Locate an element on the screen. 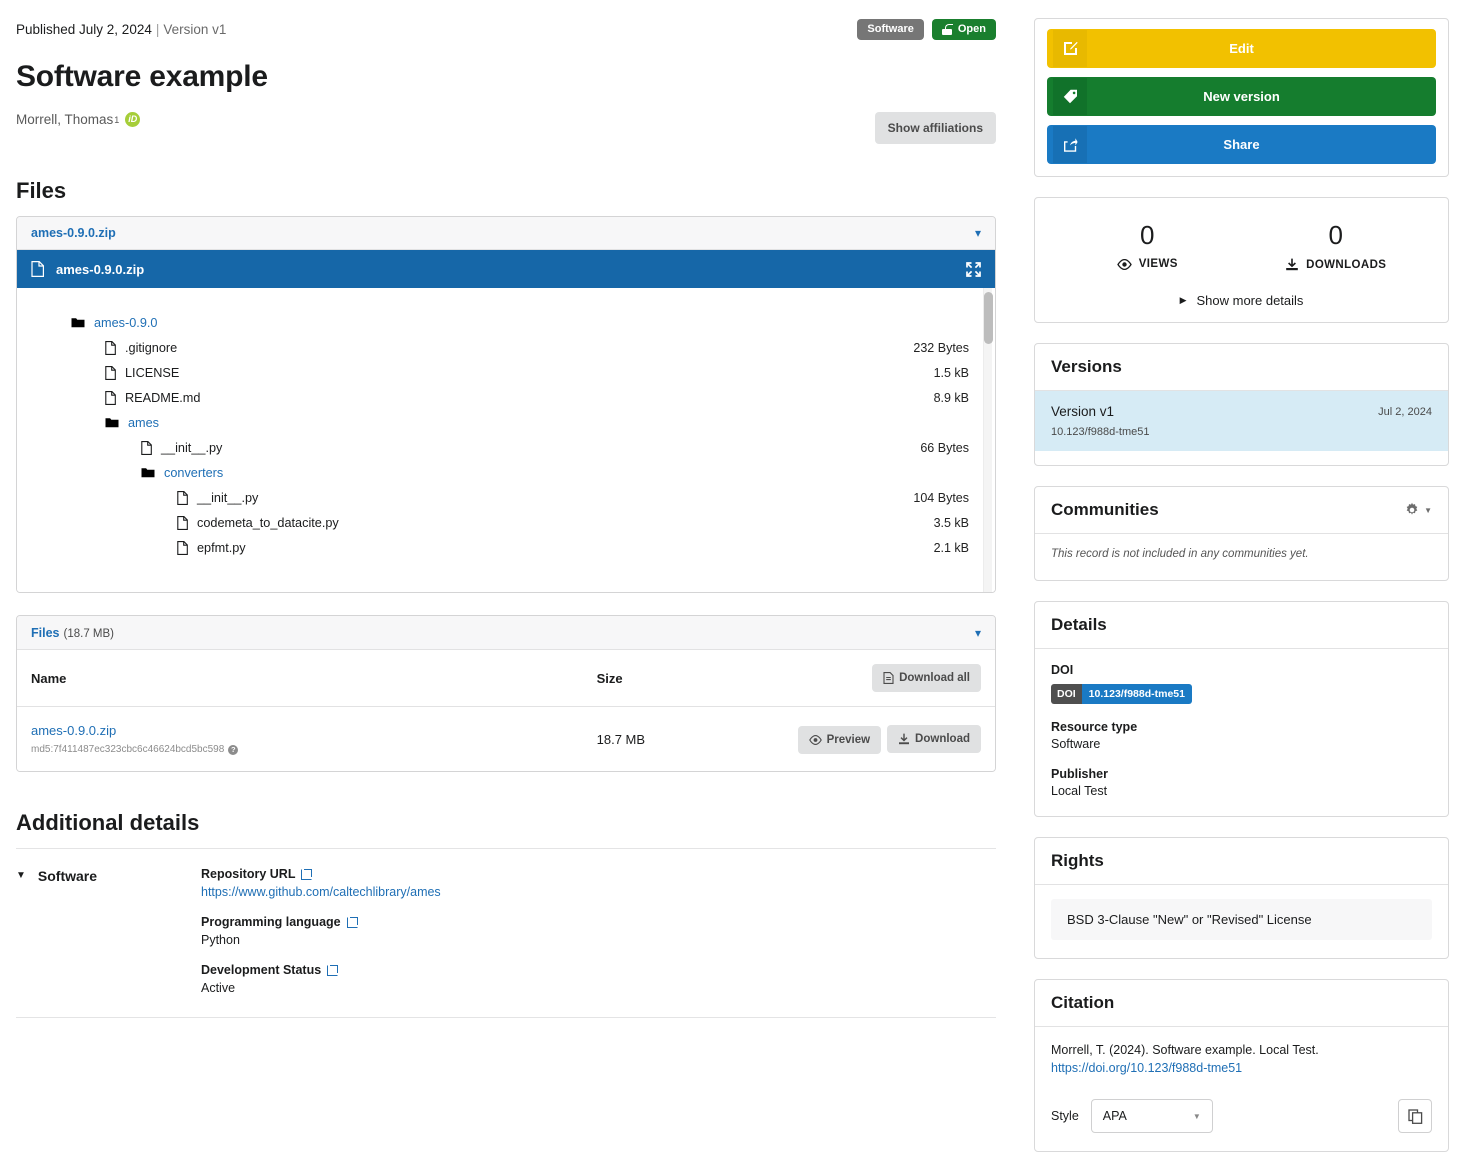 This screenshot has width=1471, height=1152. tree-item-name-wrap: LICENSE is located at coordinates (142, 373).